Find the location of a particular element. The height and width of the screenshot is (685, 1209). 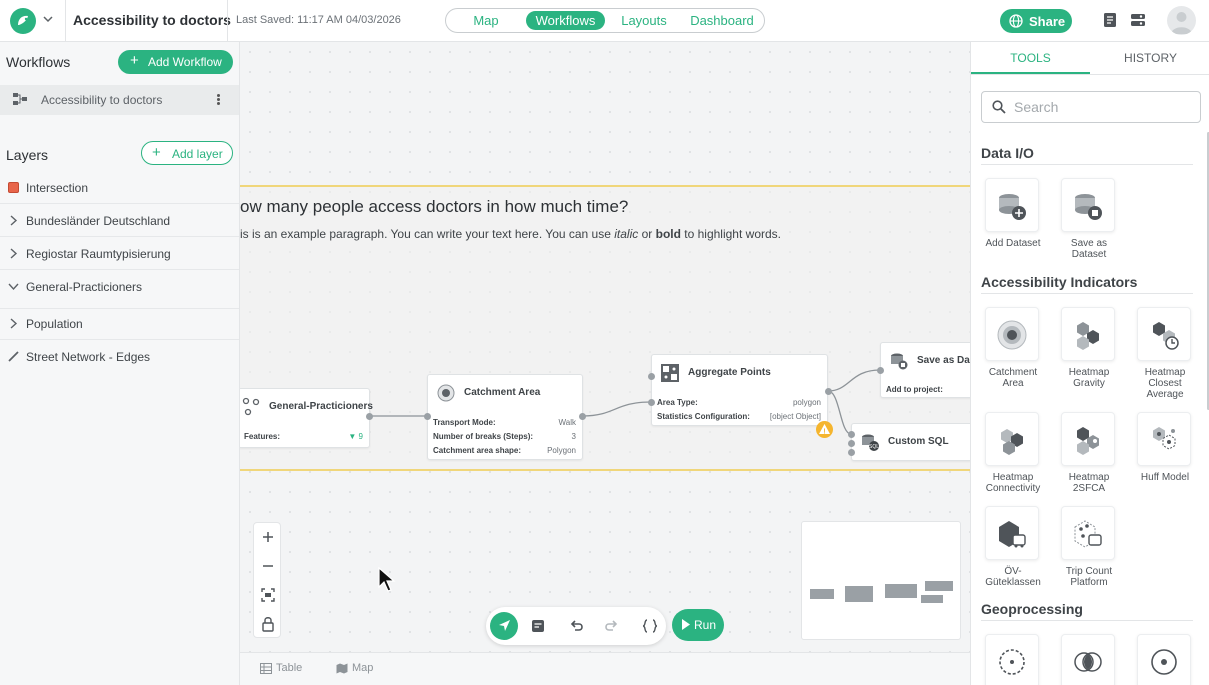

user-avatar is located at coordinates (1181, 20).